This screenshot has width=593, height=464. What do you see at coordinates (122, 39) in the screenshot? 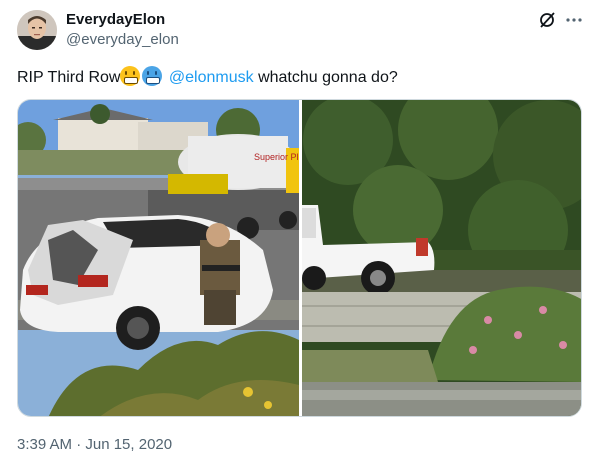
I see `author-handle: @everyday_elon` at bounding box center [122, 39].